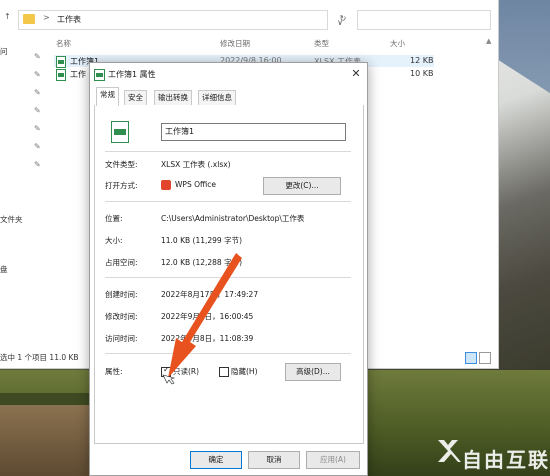 This screenshot has height=476, width=550. What do you see at coordinates (4, 51) in the screenshot?
I see `nav-item-label: 问` at bounding box center [4, 51].